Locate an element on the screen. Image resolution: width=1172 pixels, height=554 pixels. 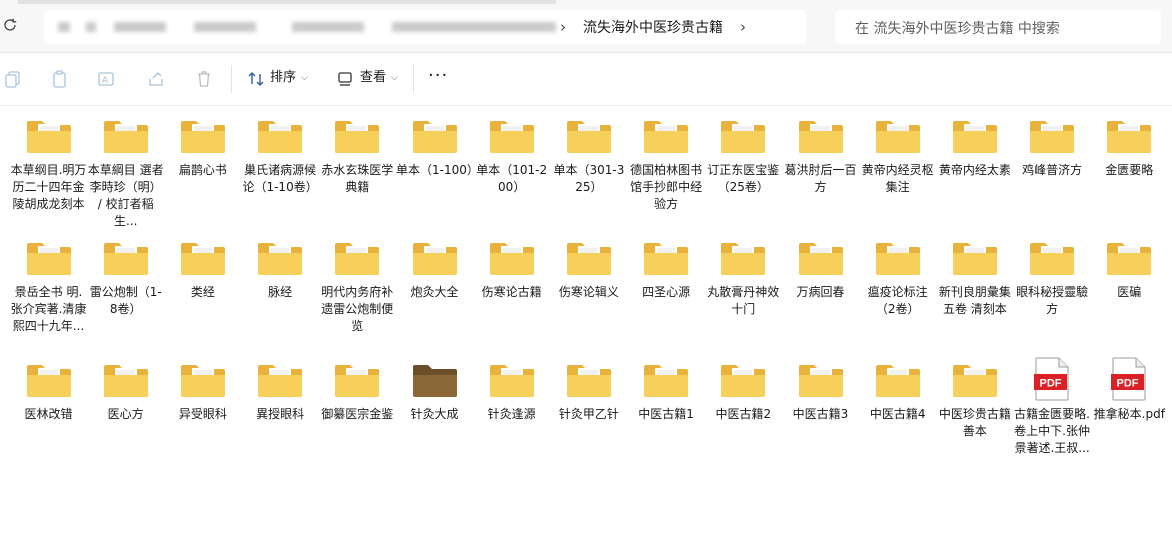
folder-item: 新刊良朋彙集五卷 清刻本 is located at coordinates (974, 276).